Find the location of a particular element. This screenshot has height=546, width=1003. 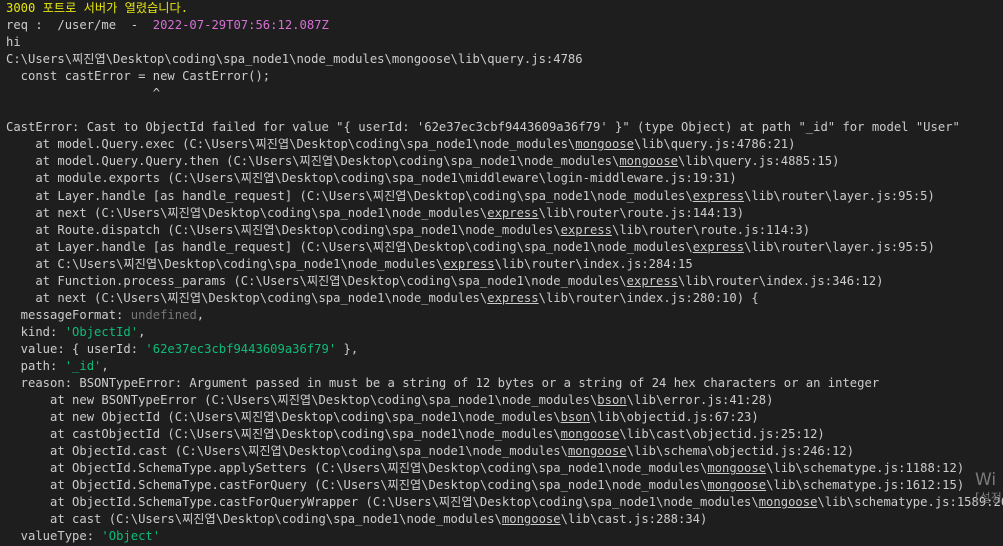

terminal-text: valueType: is located at coordinates (54, 536).